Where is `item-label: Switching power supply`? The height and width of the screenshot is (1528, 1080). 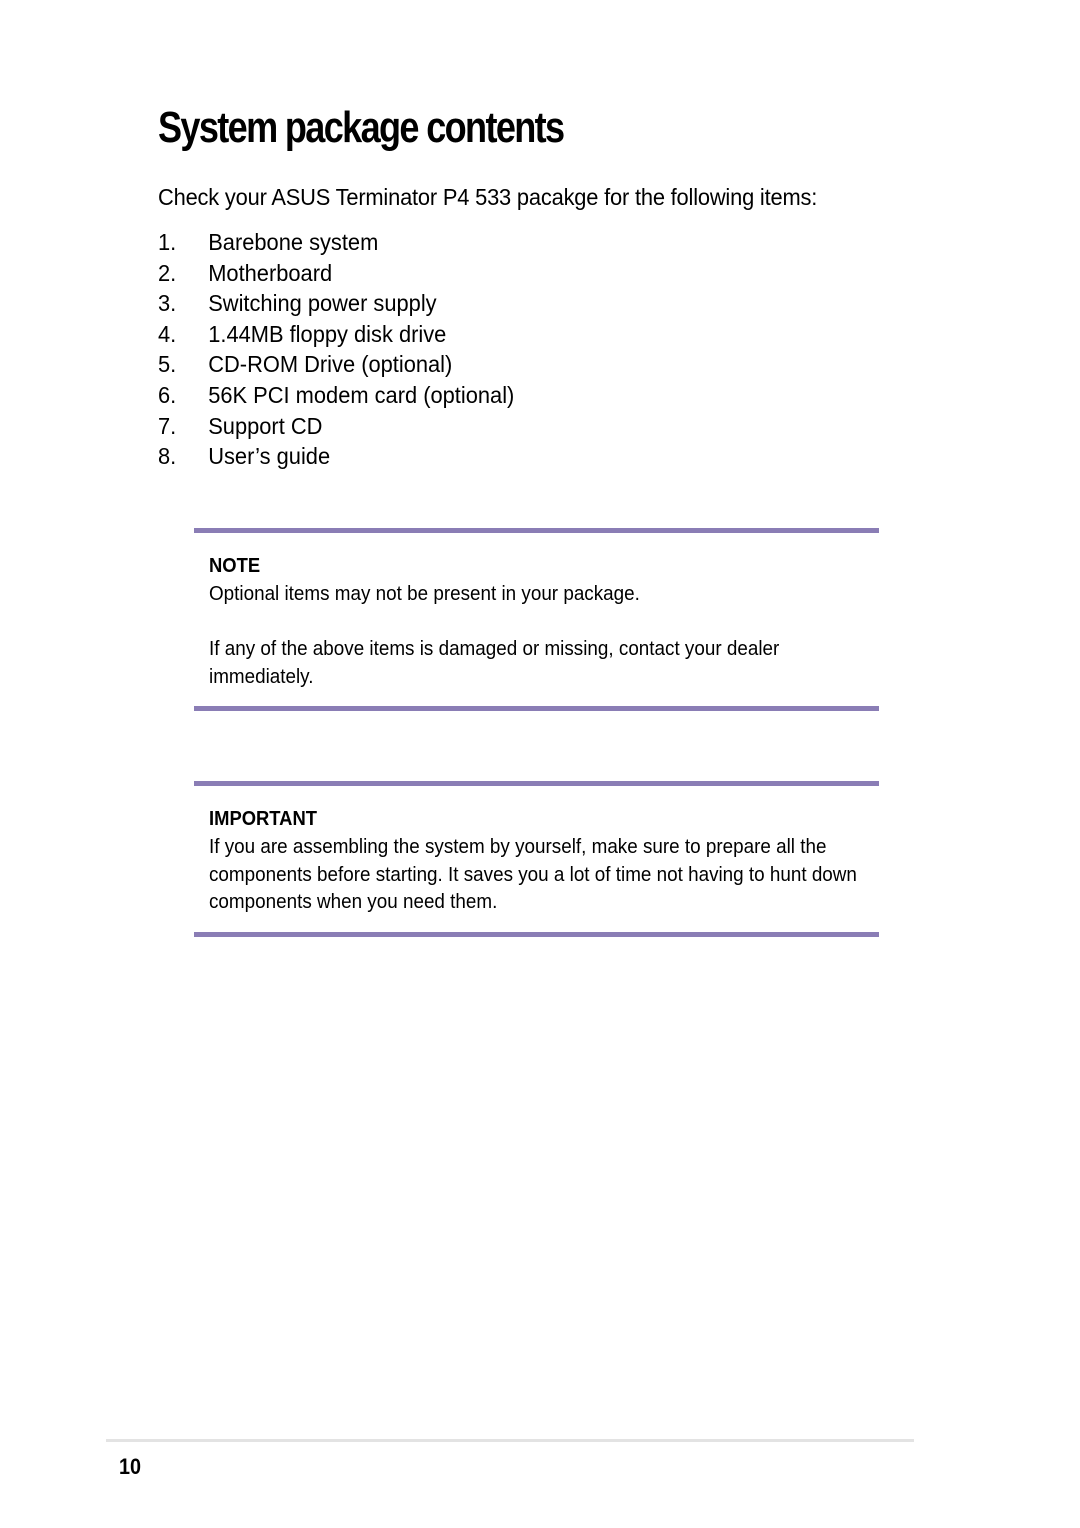 item-label: Switching power supply is located at coordinates (322, 303).